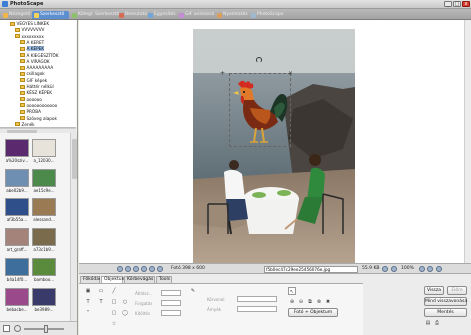  Describe the element at coordinates (120, 269) in the screenshot. I see `rotate-left-icon` at that location.